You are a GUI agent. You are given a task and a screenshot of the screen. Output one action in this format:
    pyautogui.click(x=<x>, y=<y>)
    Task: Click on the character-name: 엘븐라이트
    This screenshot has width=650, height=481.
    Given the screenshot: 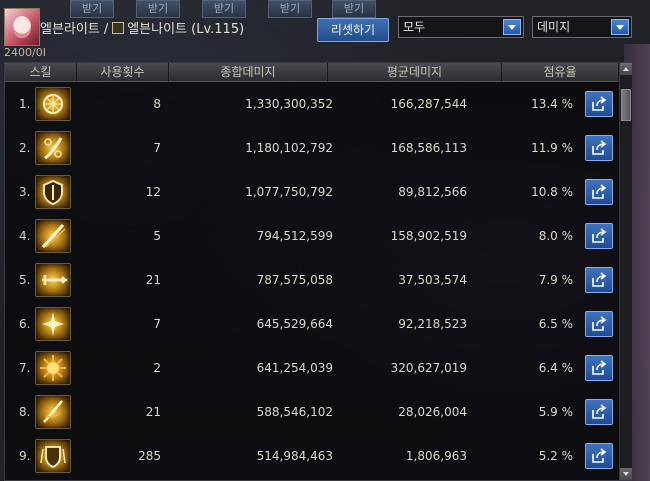 What is the action you would take?
    pyautogui.click(x=70, y=29)
    